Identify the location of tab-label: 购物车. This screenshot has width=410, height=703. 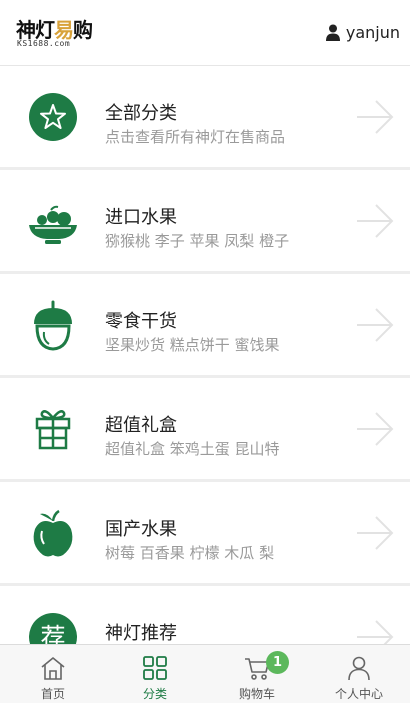
(256, 694).